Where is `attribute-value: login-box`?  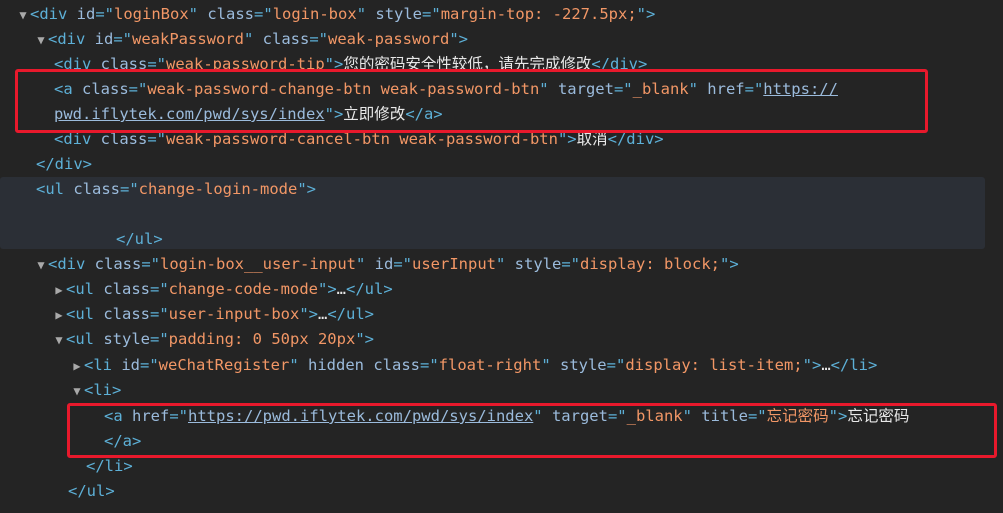
attribute-value: login-box is located at coordinates (314, 14).